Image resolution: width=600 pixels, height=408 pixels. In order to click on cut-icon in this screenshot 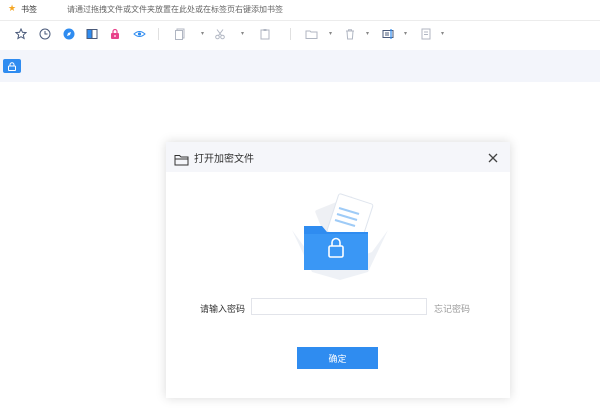, I will do `click(220, 34)`.